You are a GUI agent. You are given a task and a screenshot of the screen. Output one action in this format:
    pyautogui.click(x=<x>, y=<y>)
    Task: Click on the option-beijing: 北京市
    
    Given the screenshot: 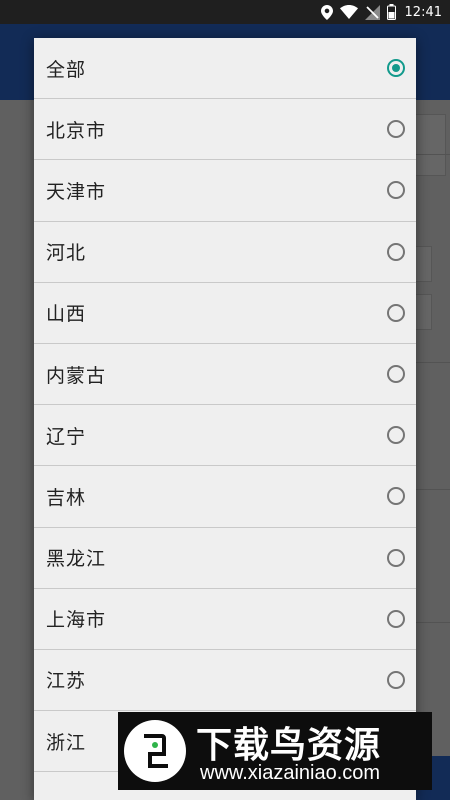 What is the action you would take?
    pyautogui.click(x=225, y=130)
    